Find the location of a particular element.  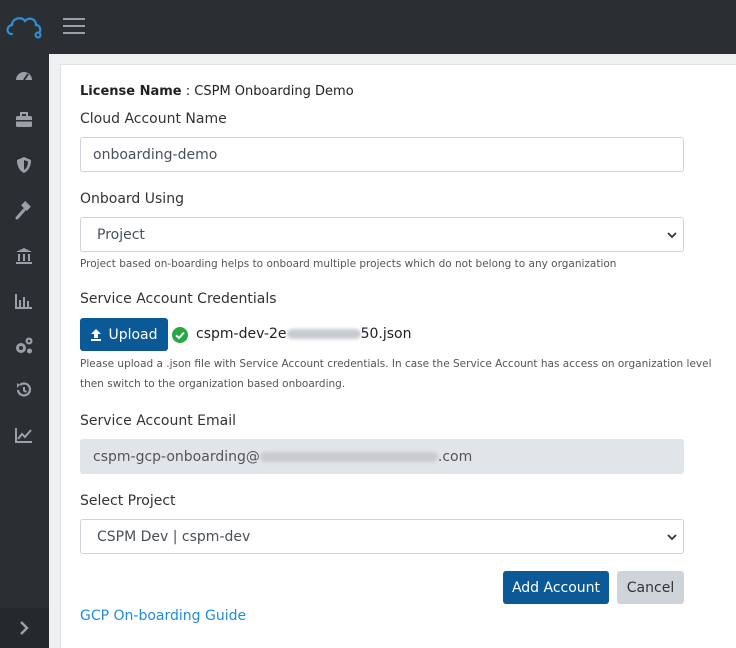

sidebar is located at coordinates (24, 351).